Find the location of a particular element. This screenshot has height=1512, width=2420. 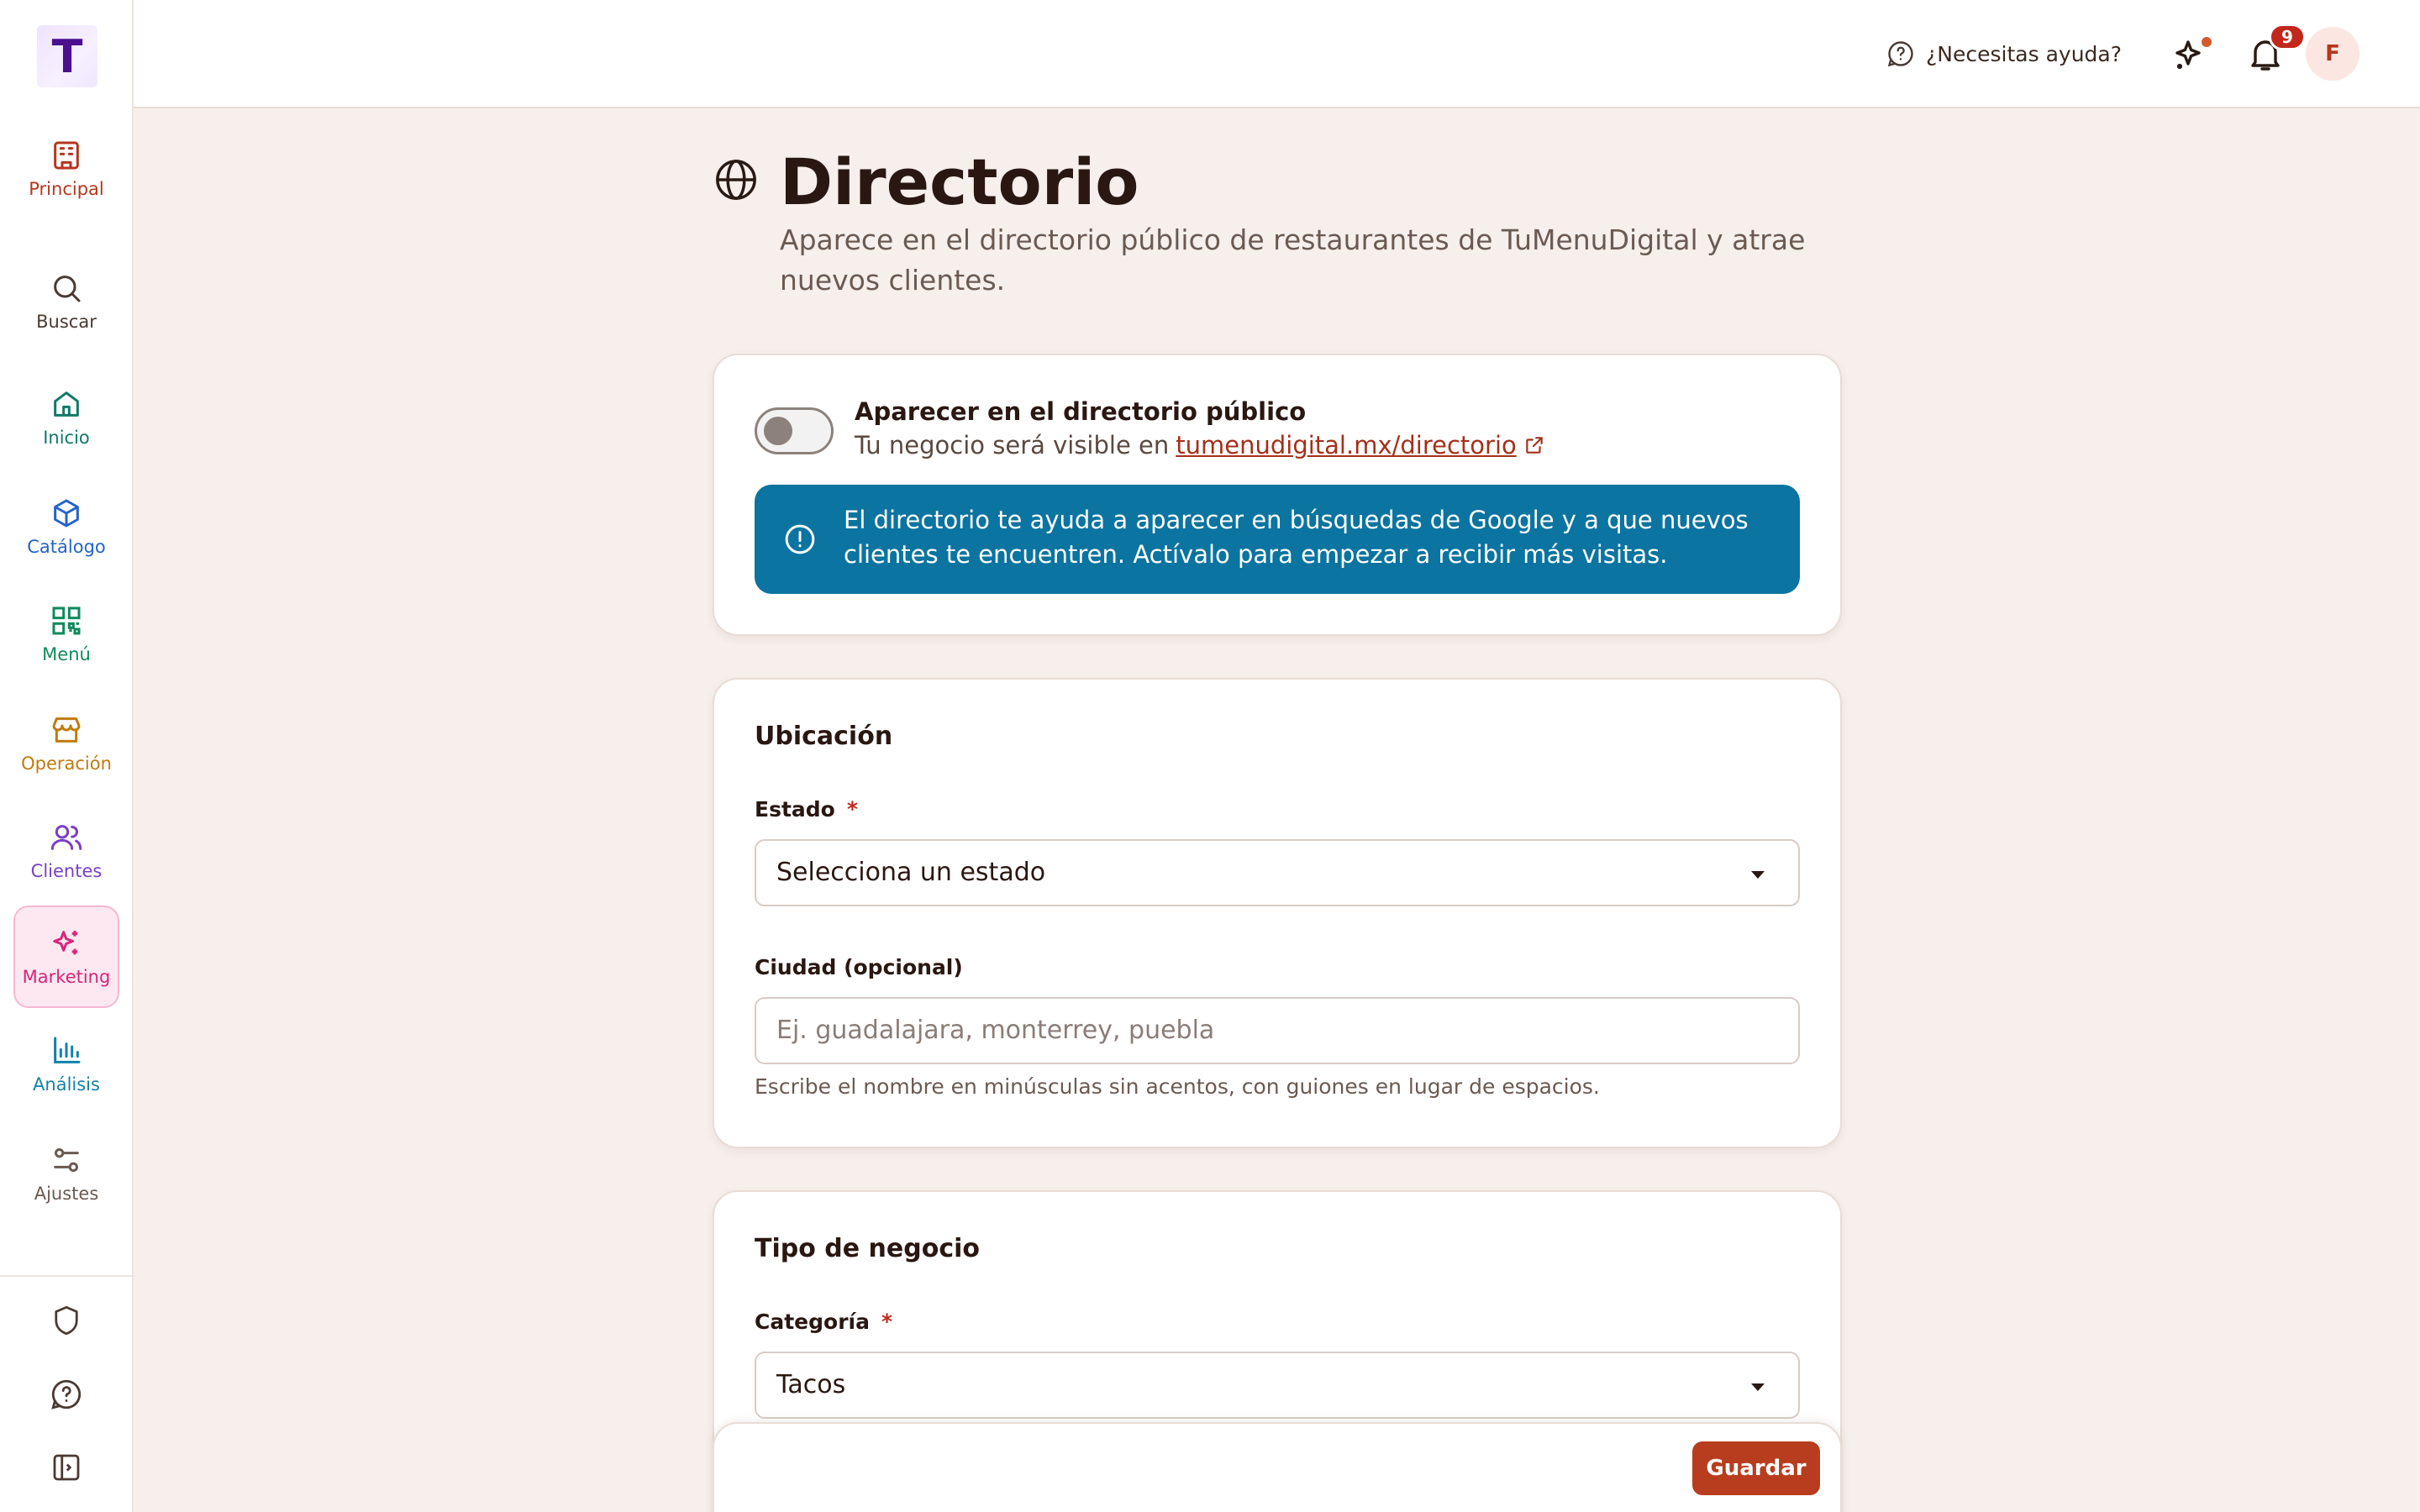

users-icon is located at coordinates (66, 837).